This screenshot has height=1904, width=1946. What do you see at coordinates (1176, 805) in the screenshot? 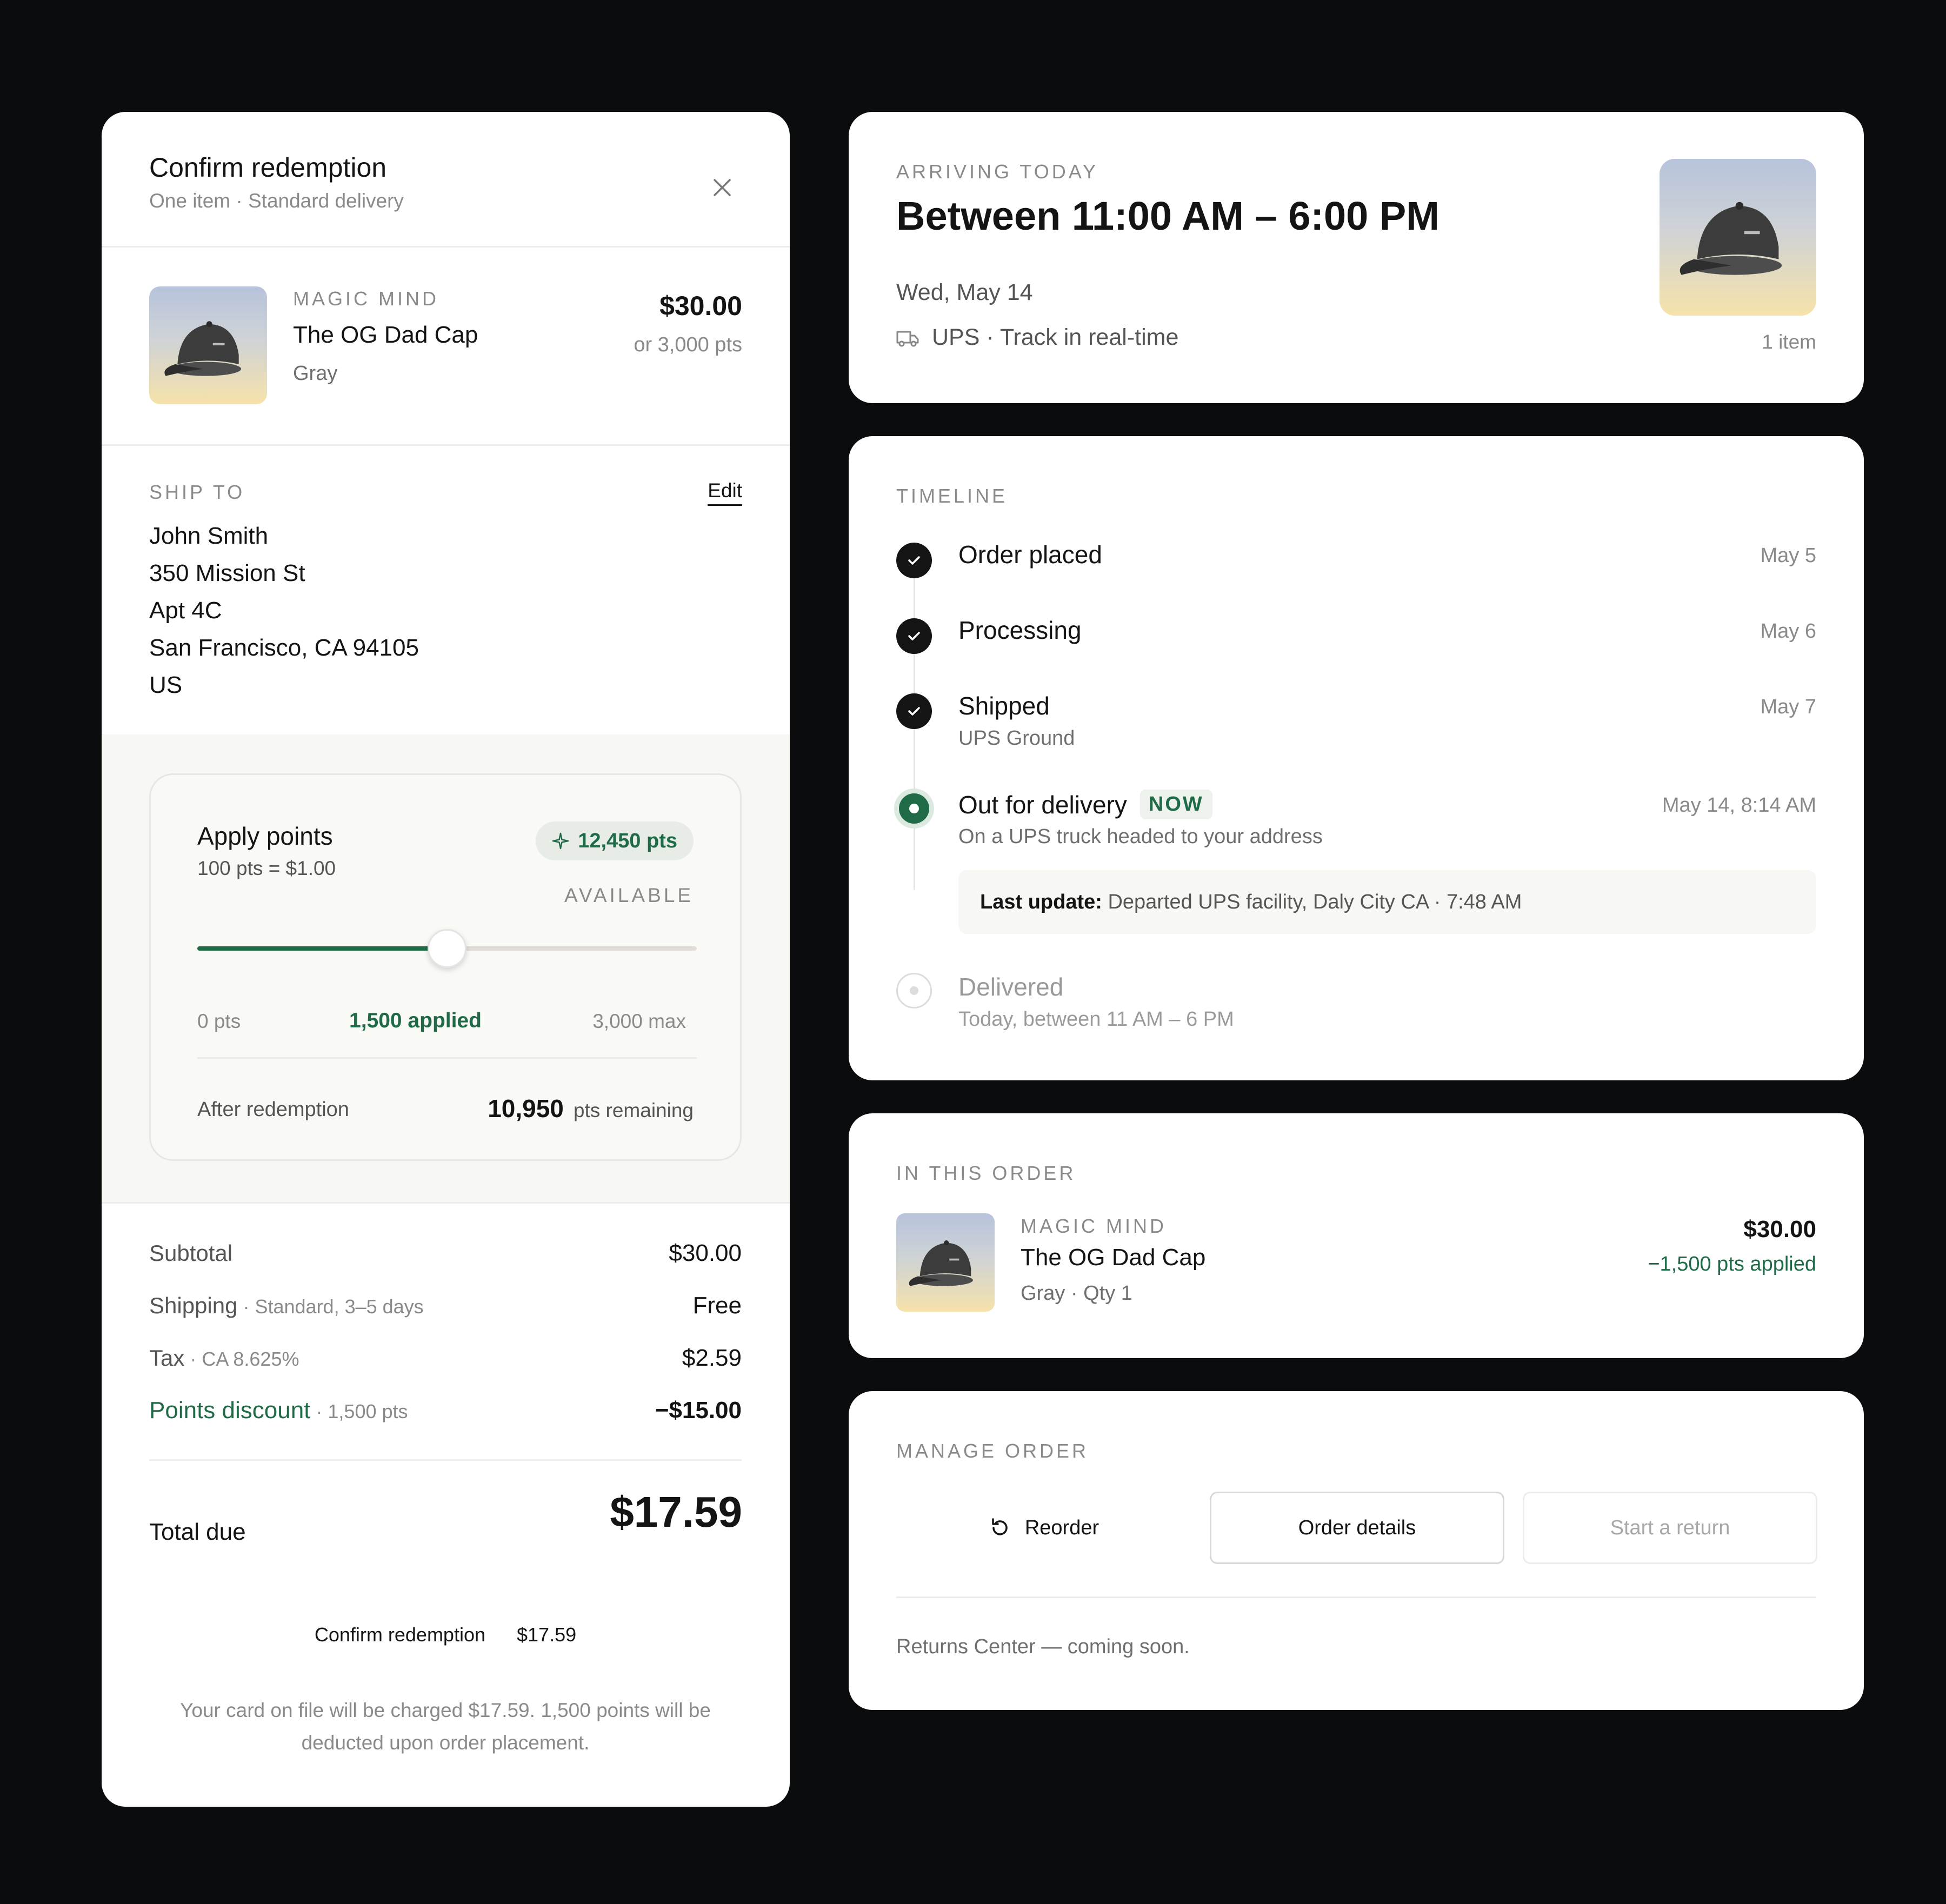
I see `now-badge: NOW` at bounding box center [1176, 805].